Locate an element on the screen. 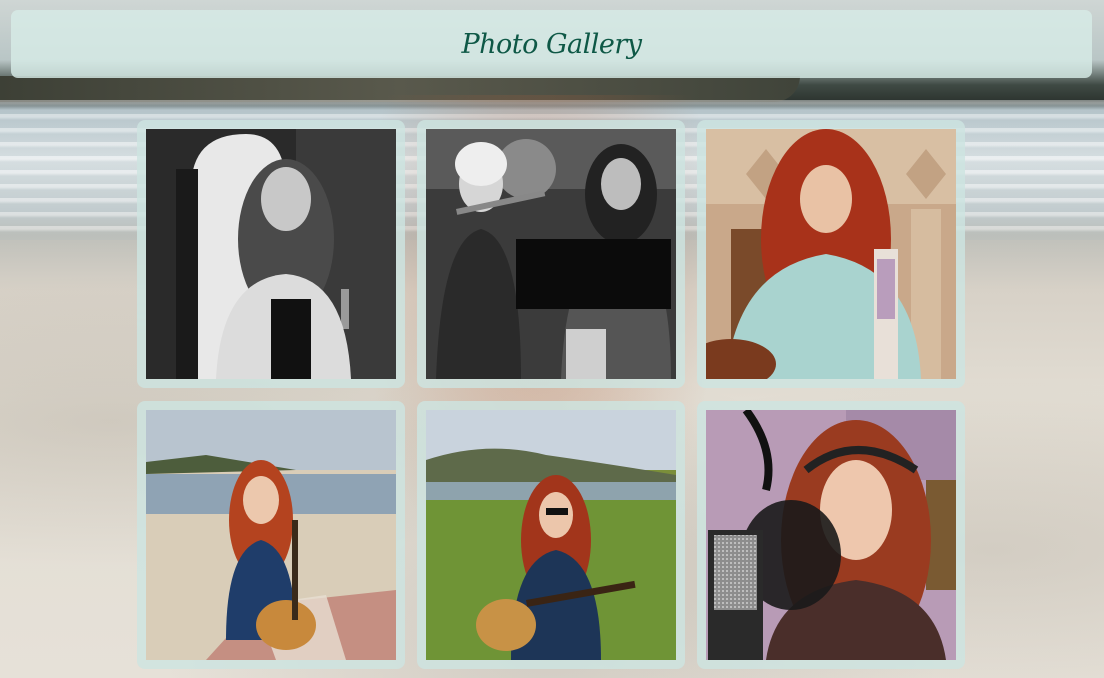 This screenshot has width=1104, height=678. gallery-photo-studio-microphone is located at coordinates (831, 535).